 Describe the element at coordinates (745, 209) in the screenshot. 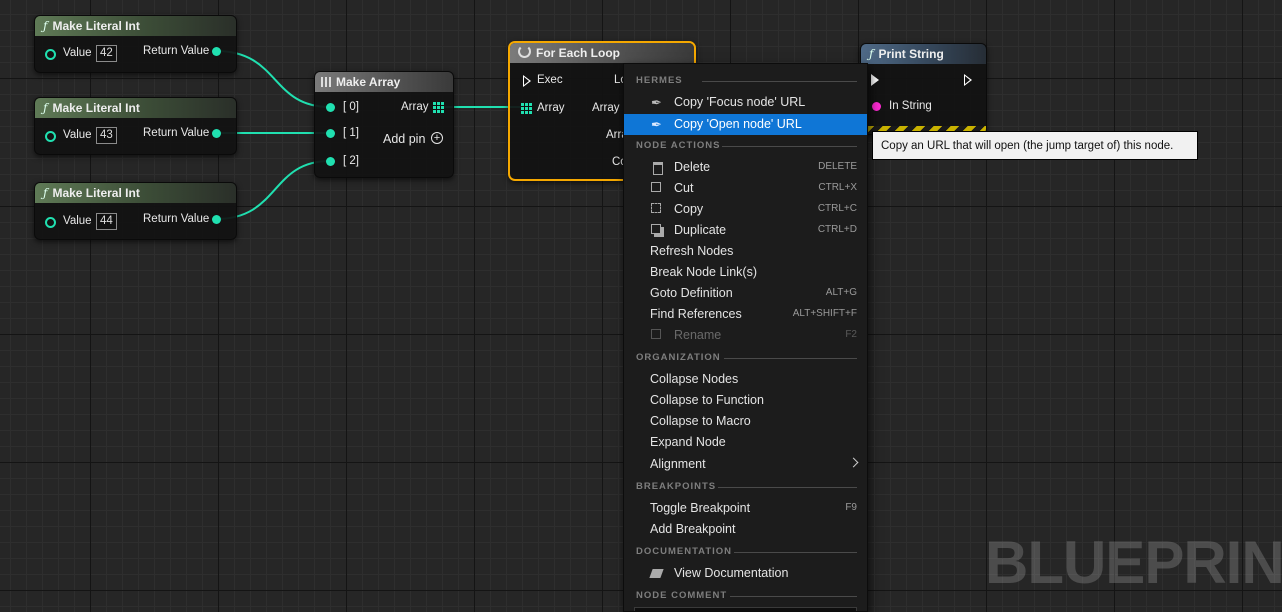

I see `menu-item-copy: Copy CTRL+C` at that location.